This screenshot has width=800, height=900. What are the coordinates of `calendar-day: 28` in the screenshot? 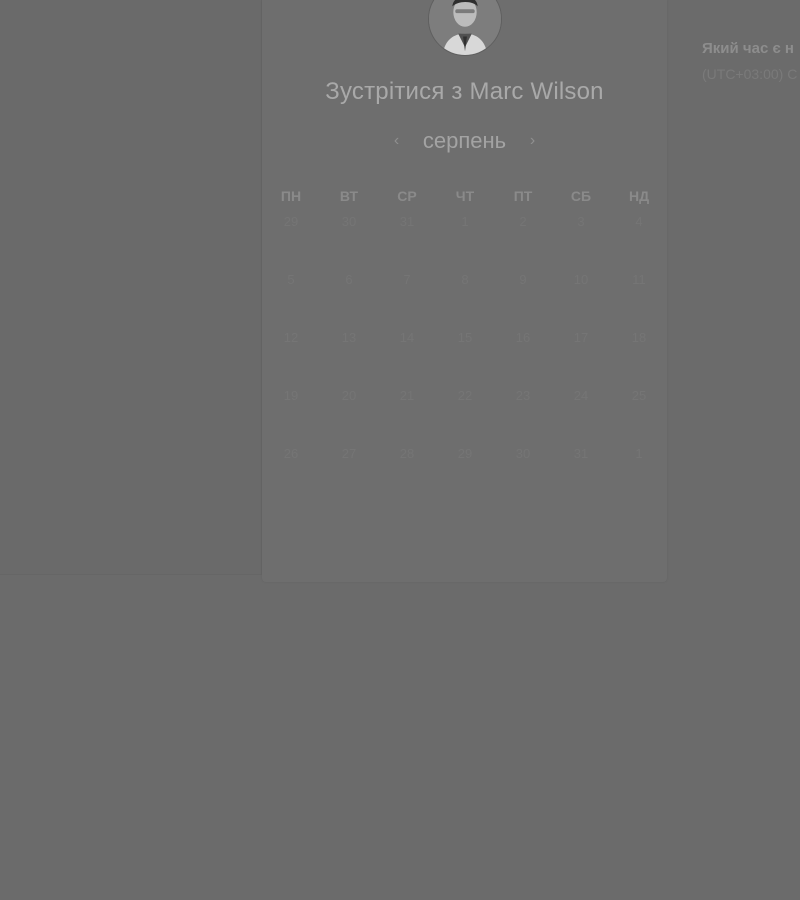 It's located at (407, 469).